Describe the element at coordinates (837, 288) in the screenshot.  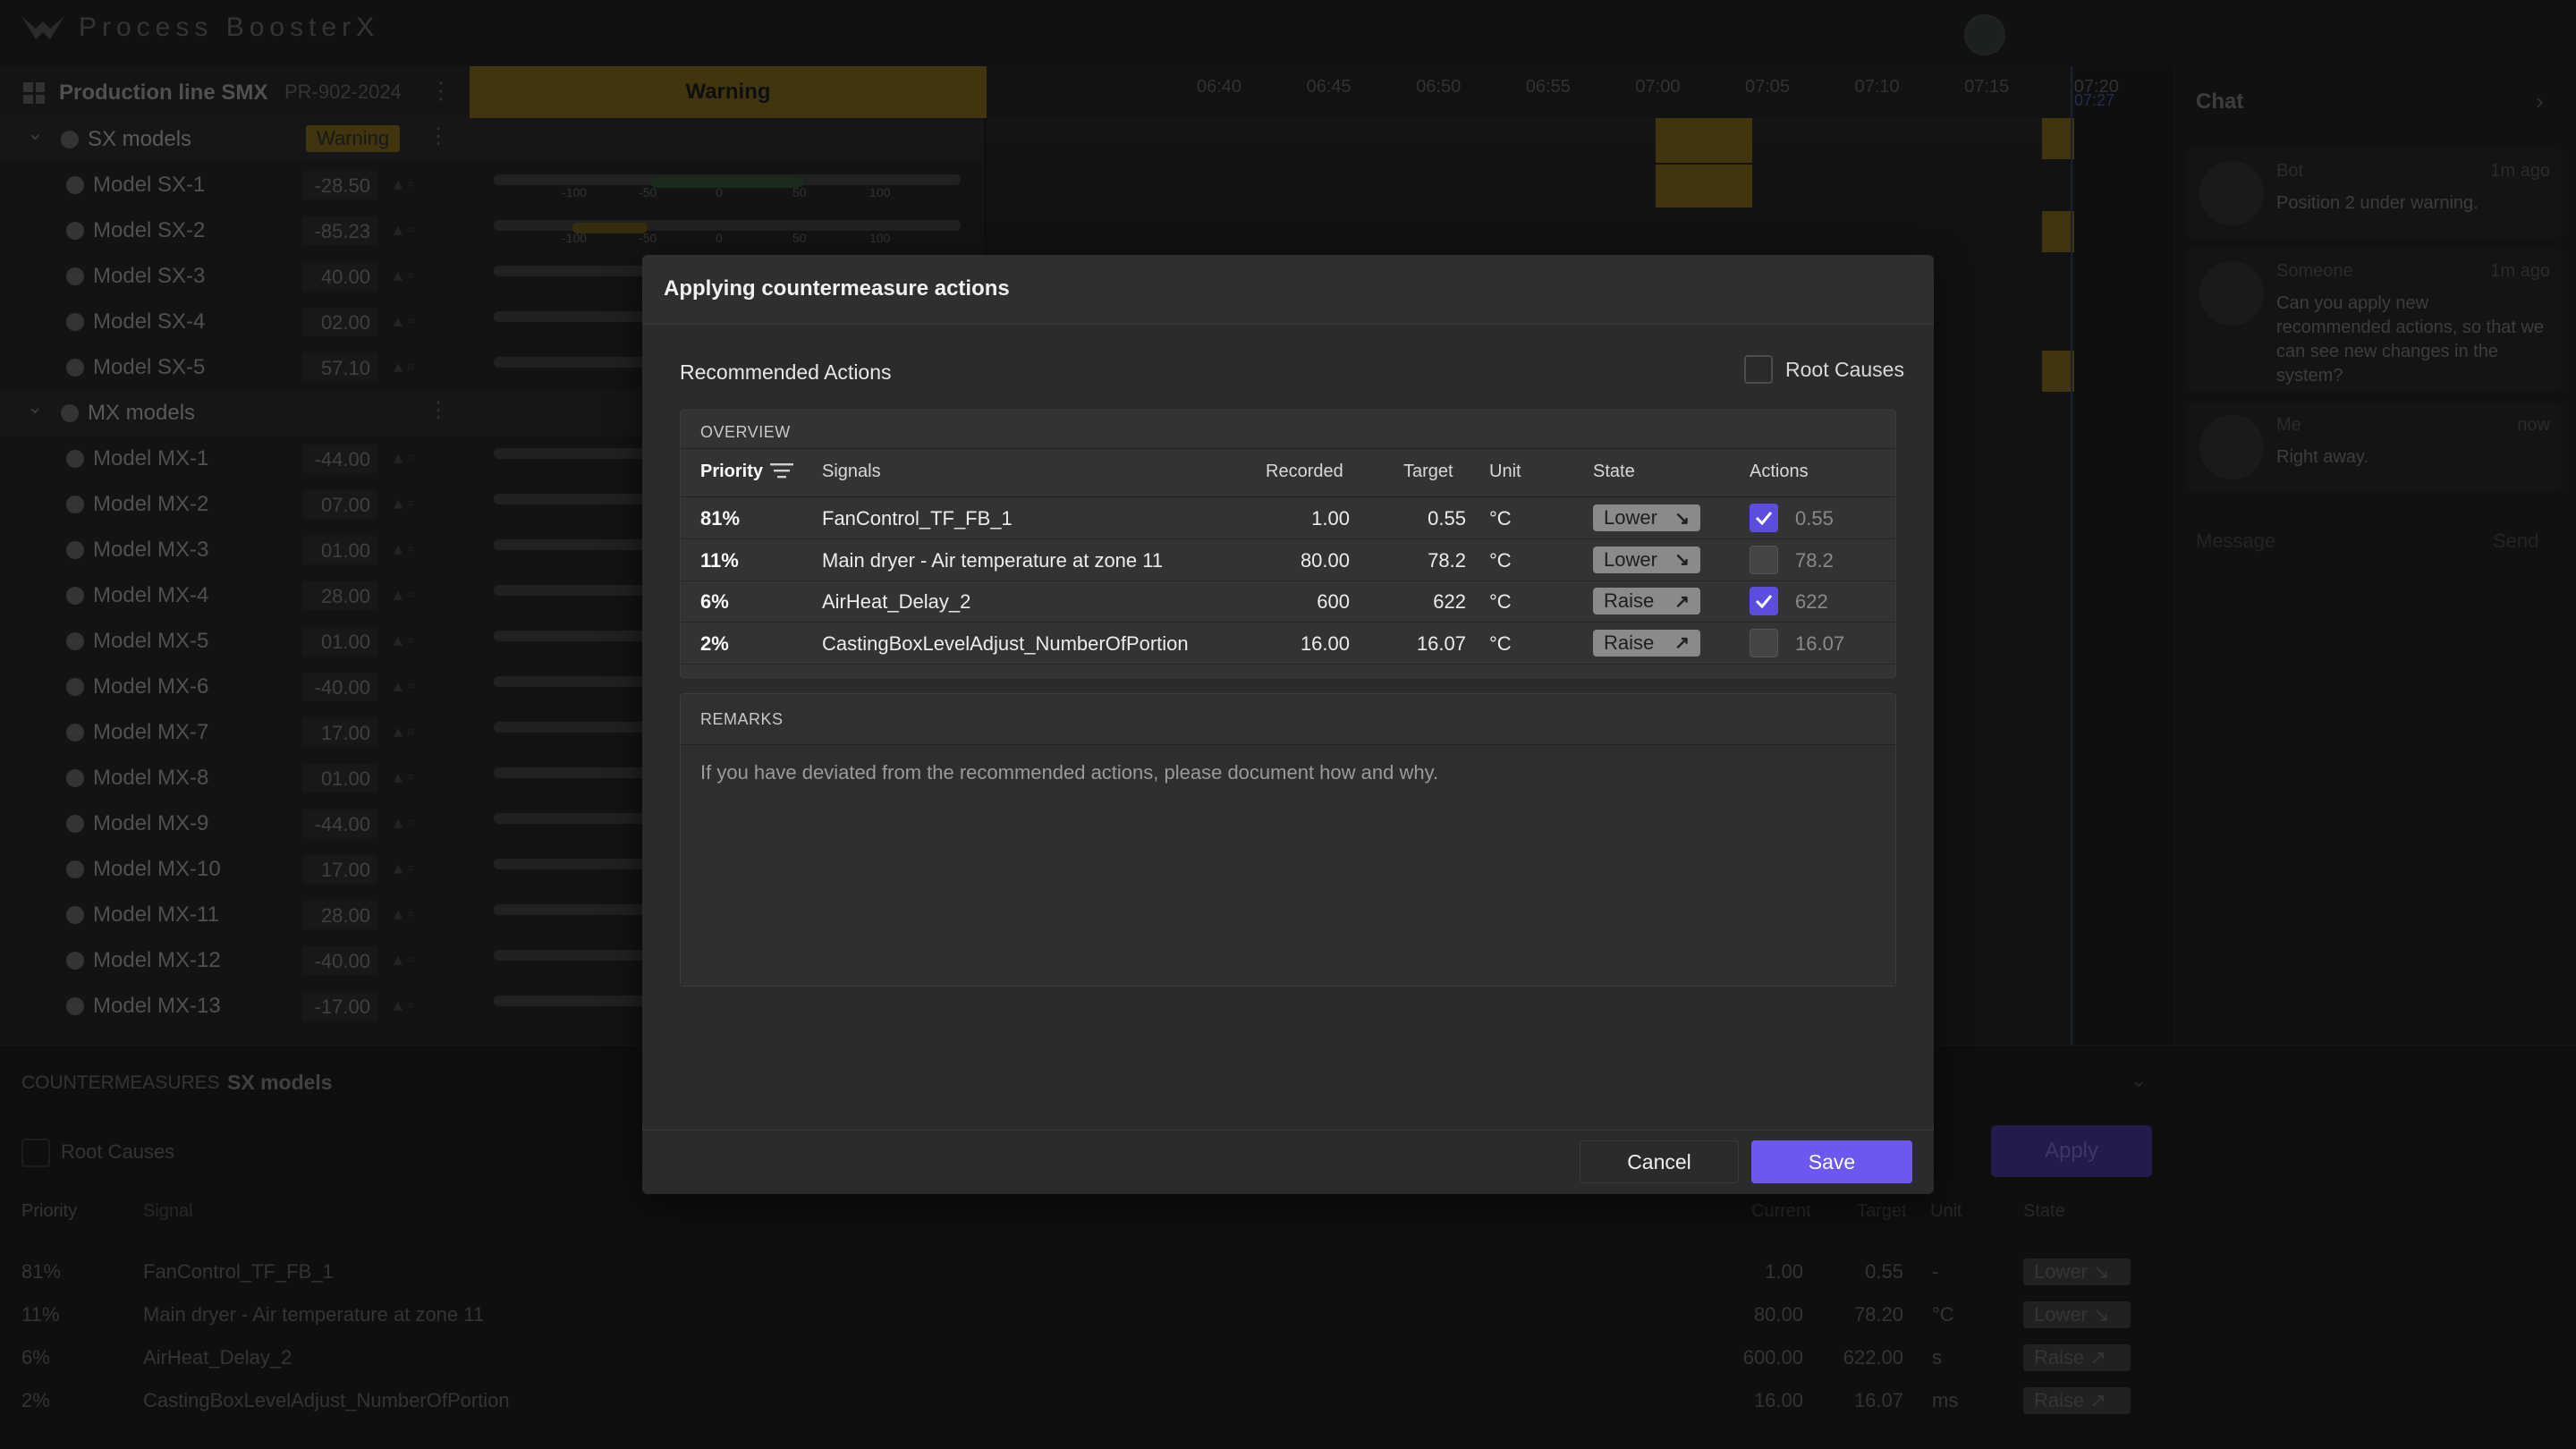
I see `dialog-title: Applying countermeasure actions` at that location.